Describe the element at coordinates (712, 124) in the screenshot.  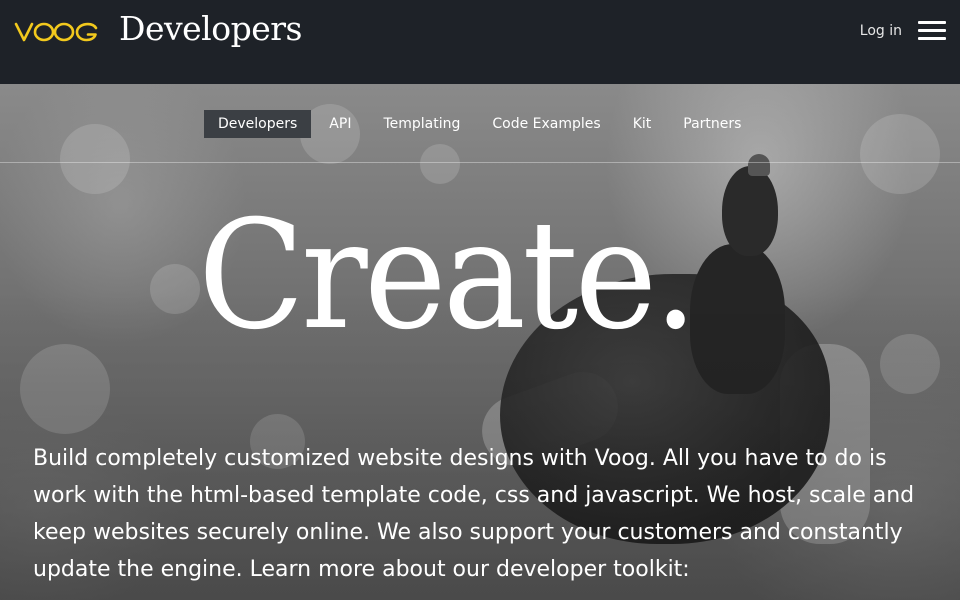
I see `nav-item-partners: Partners` at that location.